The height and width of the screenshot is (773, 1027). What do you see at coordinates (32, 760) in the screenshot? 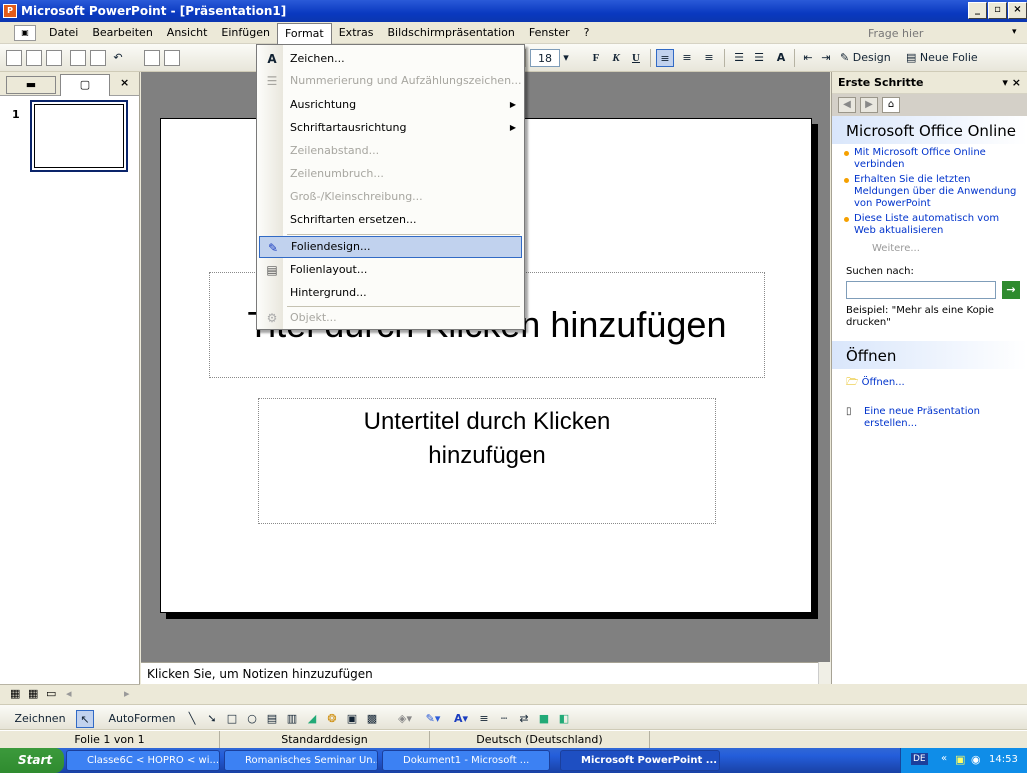
I see `start-button: Start` at bounding box center [32, 760].